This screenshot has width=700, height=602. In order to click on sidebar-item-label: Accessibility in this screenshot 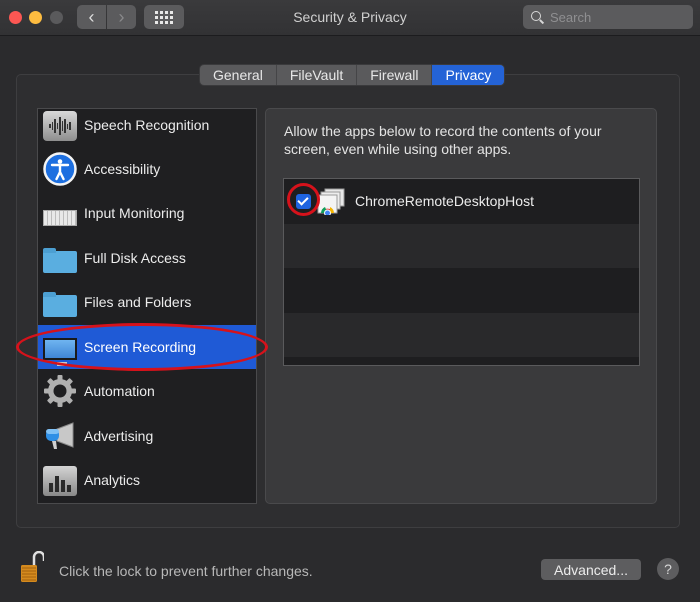, I will do `click(122, 169)`.